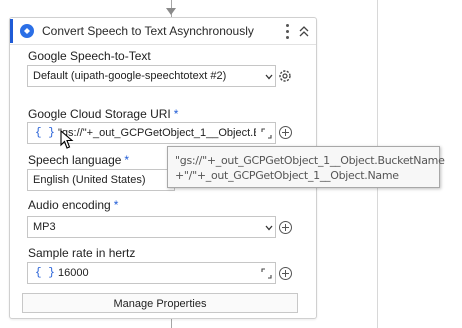 Image resolution: width=462 pixels, height=328 pixels. Describe the element at coordinates (148, 31) in the screenshot. I see `activity-title: Convert Speech to Text Asynchronously` at that location.